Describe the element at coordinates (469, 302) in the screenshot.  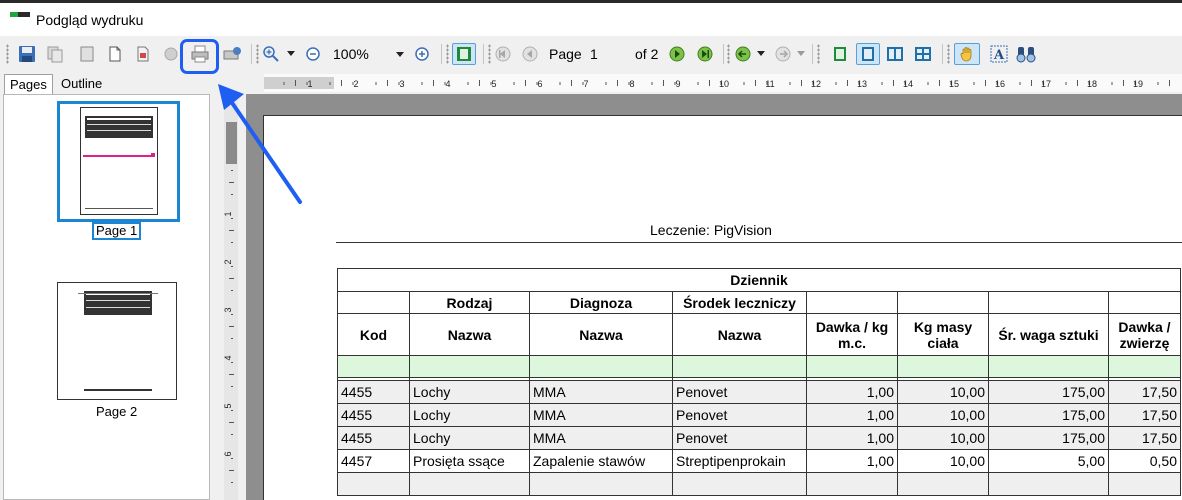
I see `header-cell: Rodzaj` at that location.